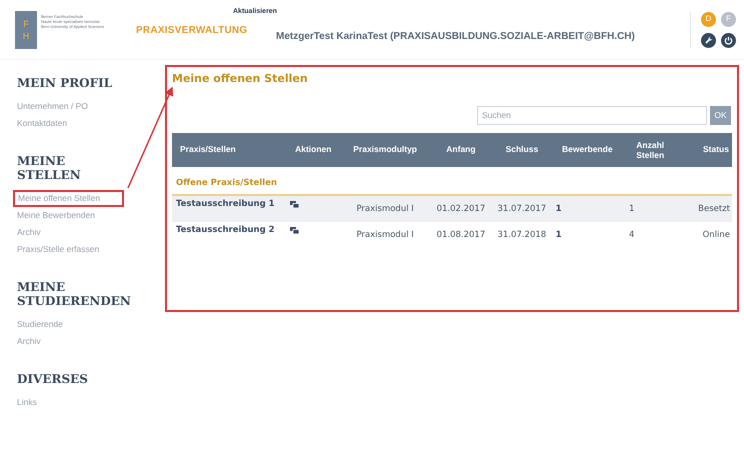 The width and height of the screenshot is (744, 452). I want to click on sidebar-item: Meine offenen Stellen, so click(68, 198).